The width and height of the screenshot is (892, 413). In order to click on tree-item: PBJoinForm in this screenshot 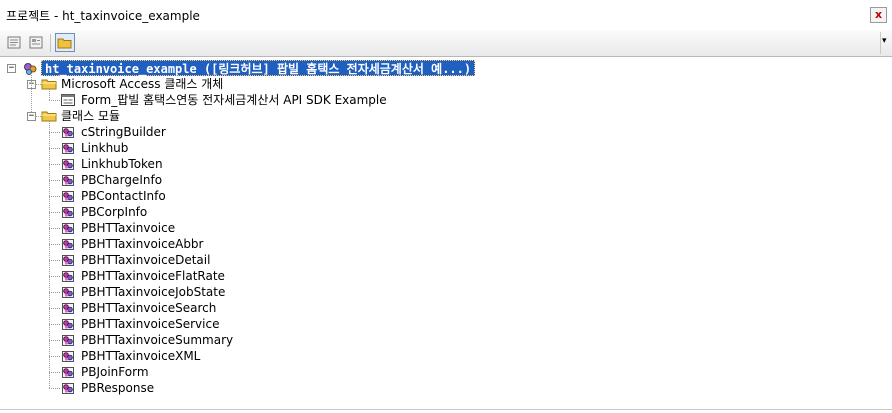, I will do `click(115, 372)`.